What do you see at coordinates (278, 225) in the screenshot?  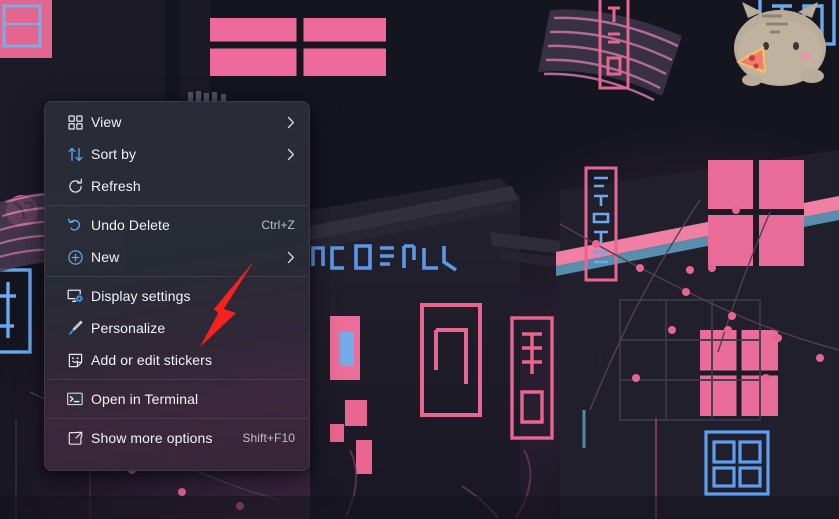 I see `menu-item-accelerator: Ctrl+Z` at bounding box center [278, 225].